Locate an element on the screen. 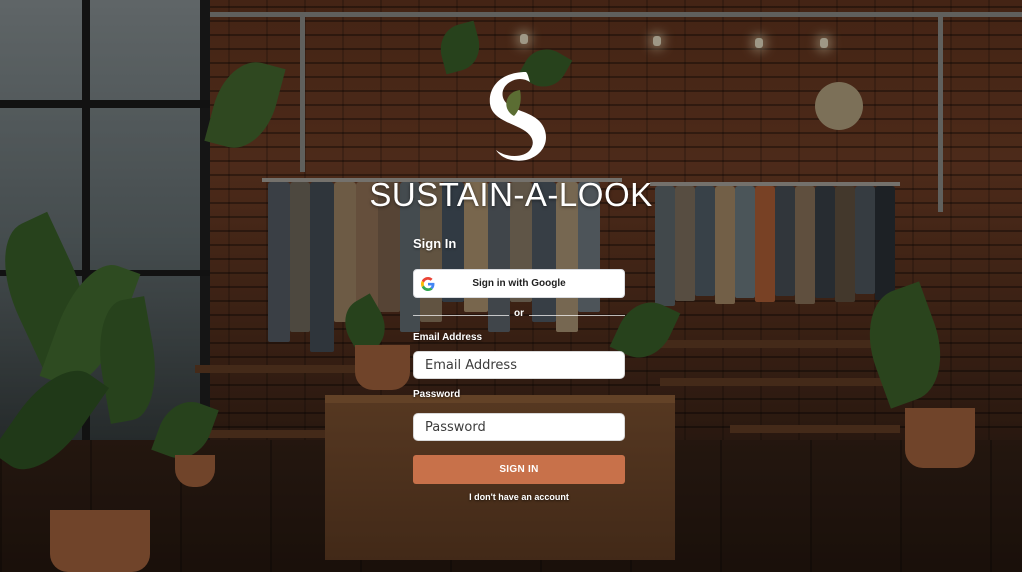 Image resolution: width=1022 pixels, height=572 pixels. sign-in-title: Sign In is located at coordinates (435, 243).